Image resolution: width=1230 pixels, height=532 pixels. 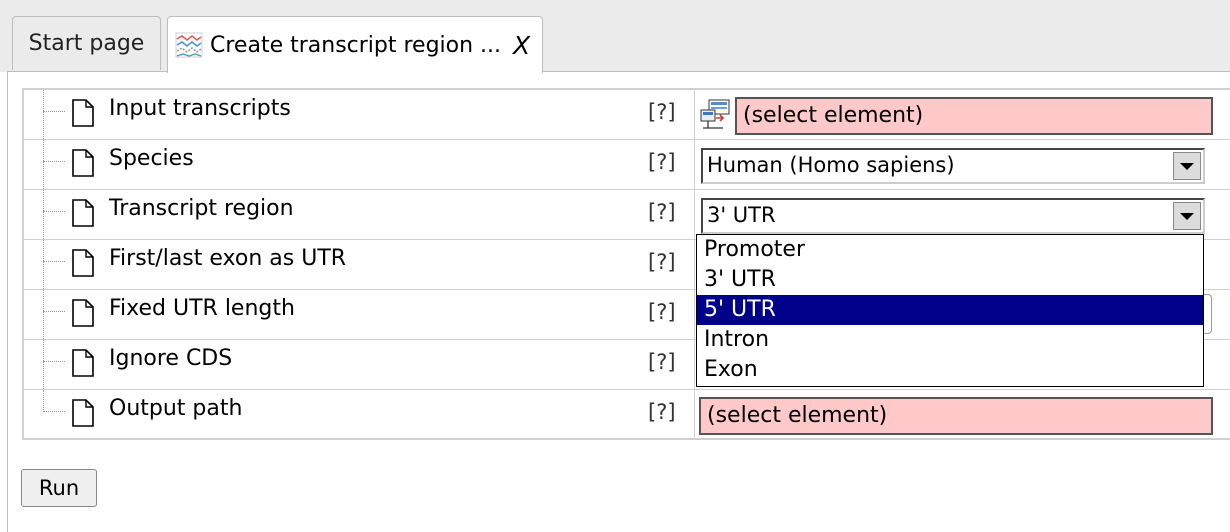 I want to click on tab-start-page: Start page, so click(x=86, y=43).